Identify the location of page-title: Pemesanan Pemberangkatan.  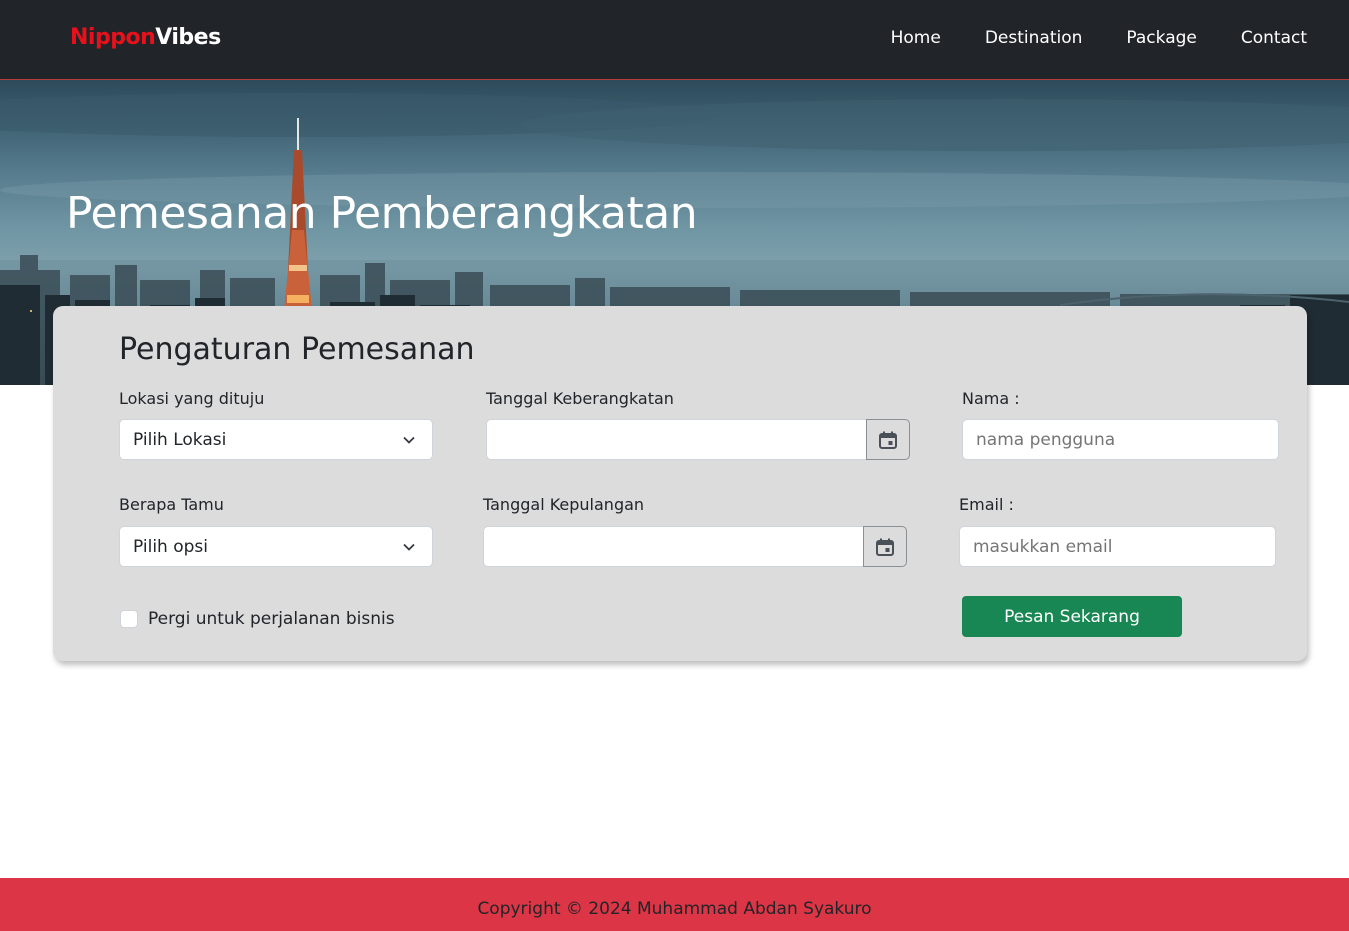
(382, 213).